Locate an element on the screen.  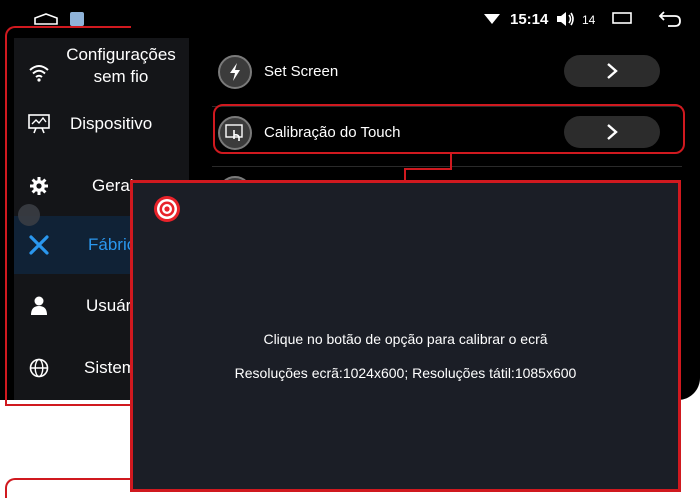
lightning-icon is located at coordinates (235, 72).